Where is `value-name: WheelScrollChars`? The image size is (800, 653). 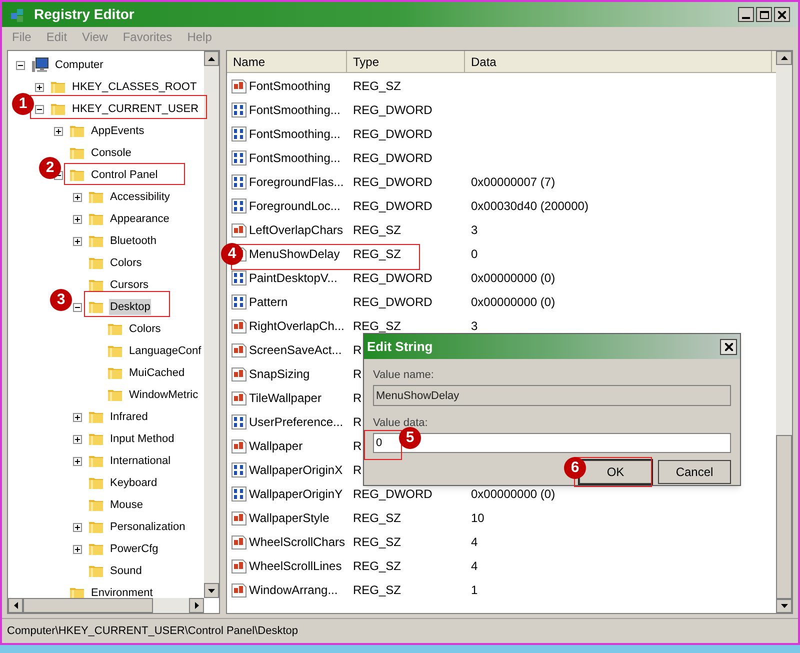 value-name: WheelScrollChars is located at coordinates (297, 542).